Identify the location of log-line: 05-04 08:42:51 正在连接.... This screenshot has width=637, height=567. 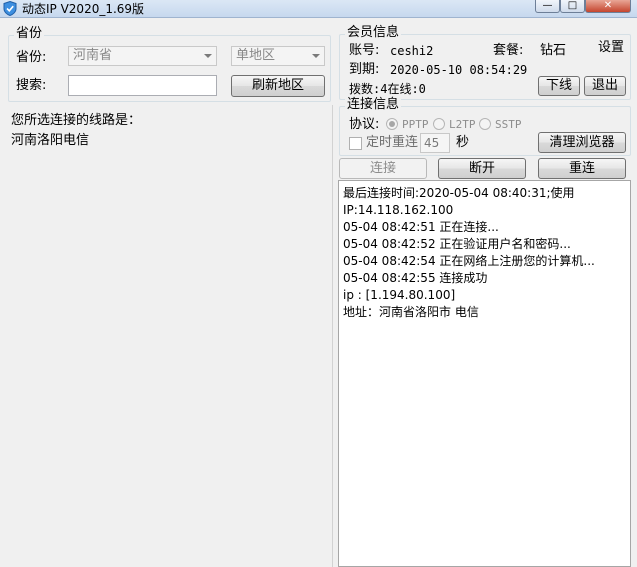
(421, 227).